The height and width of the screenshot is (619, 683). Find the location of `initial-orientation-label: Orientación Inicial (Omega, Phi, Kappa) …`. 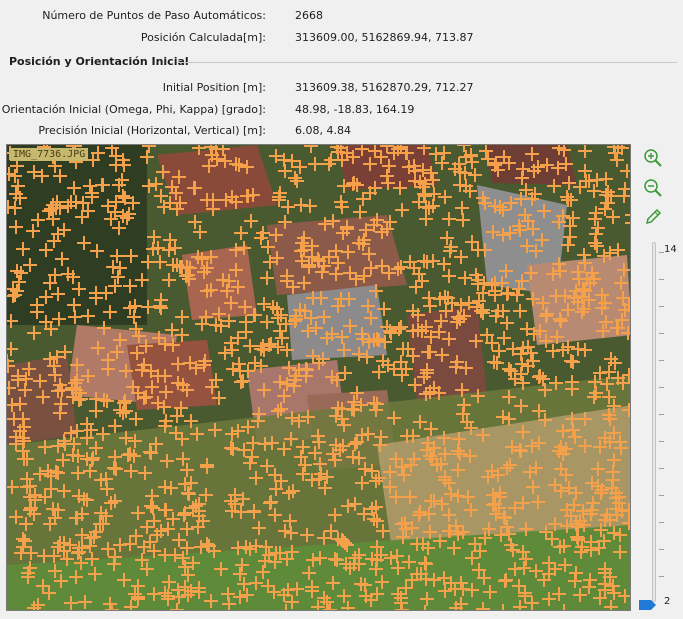

initial-orientation-label: Orientación Inicial (Omega, Phi, Kappa) … is located at coordinates (133, 109).